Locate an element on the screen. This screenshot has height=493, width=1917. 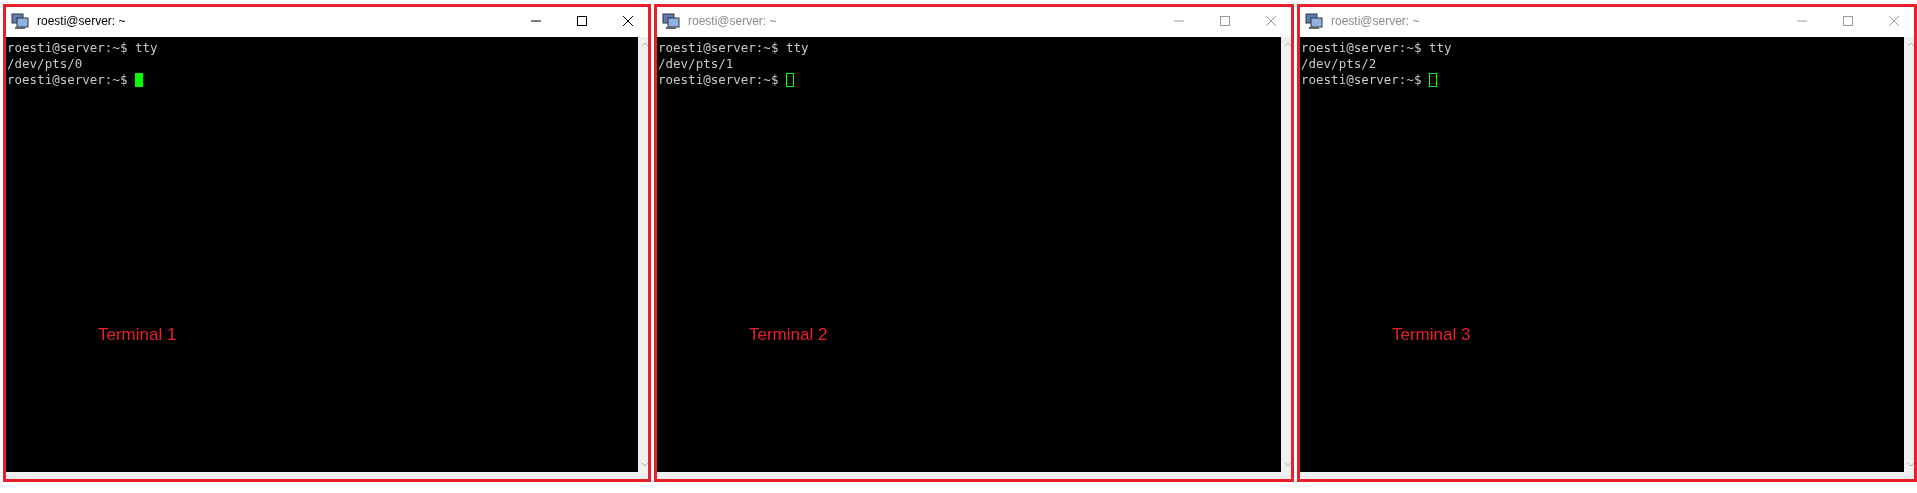
annotation-label: Terminal 1 is located at coordinates (137, 335).